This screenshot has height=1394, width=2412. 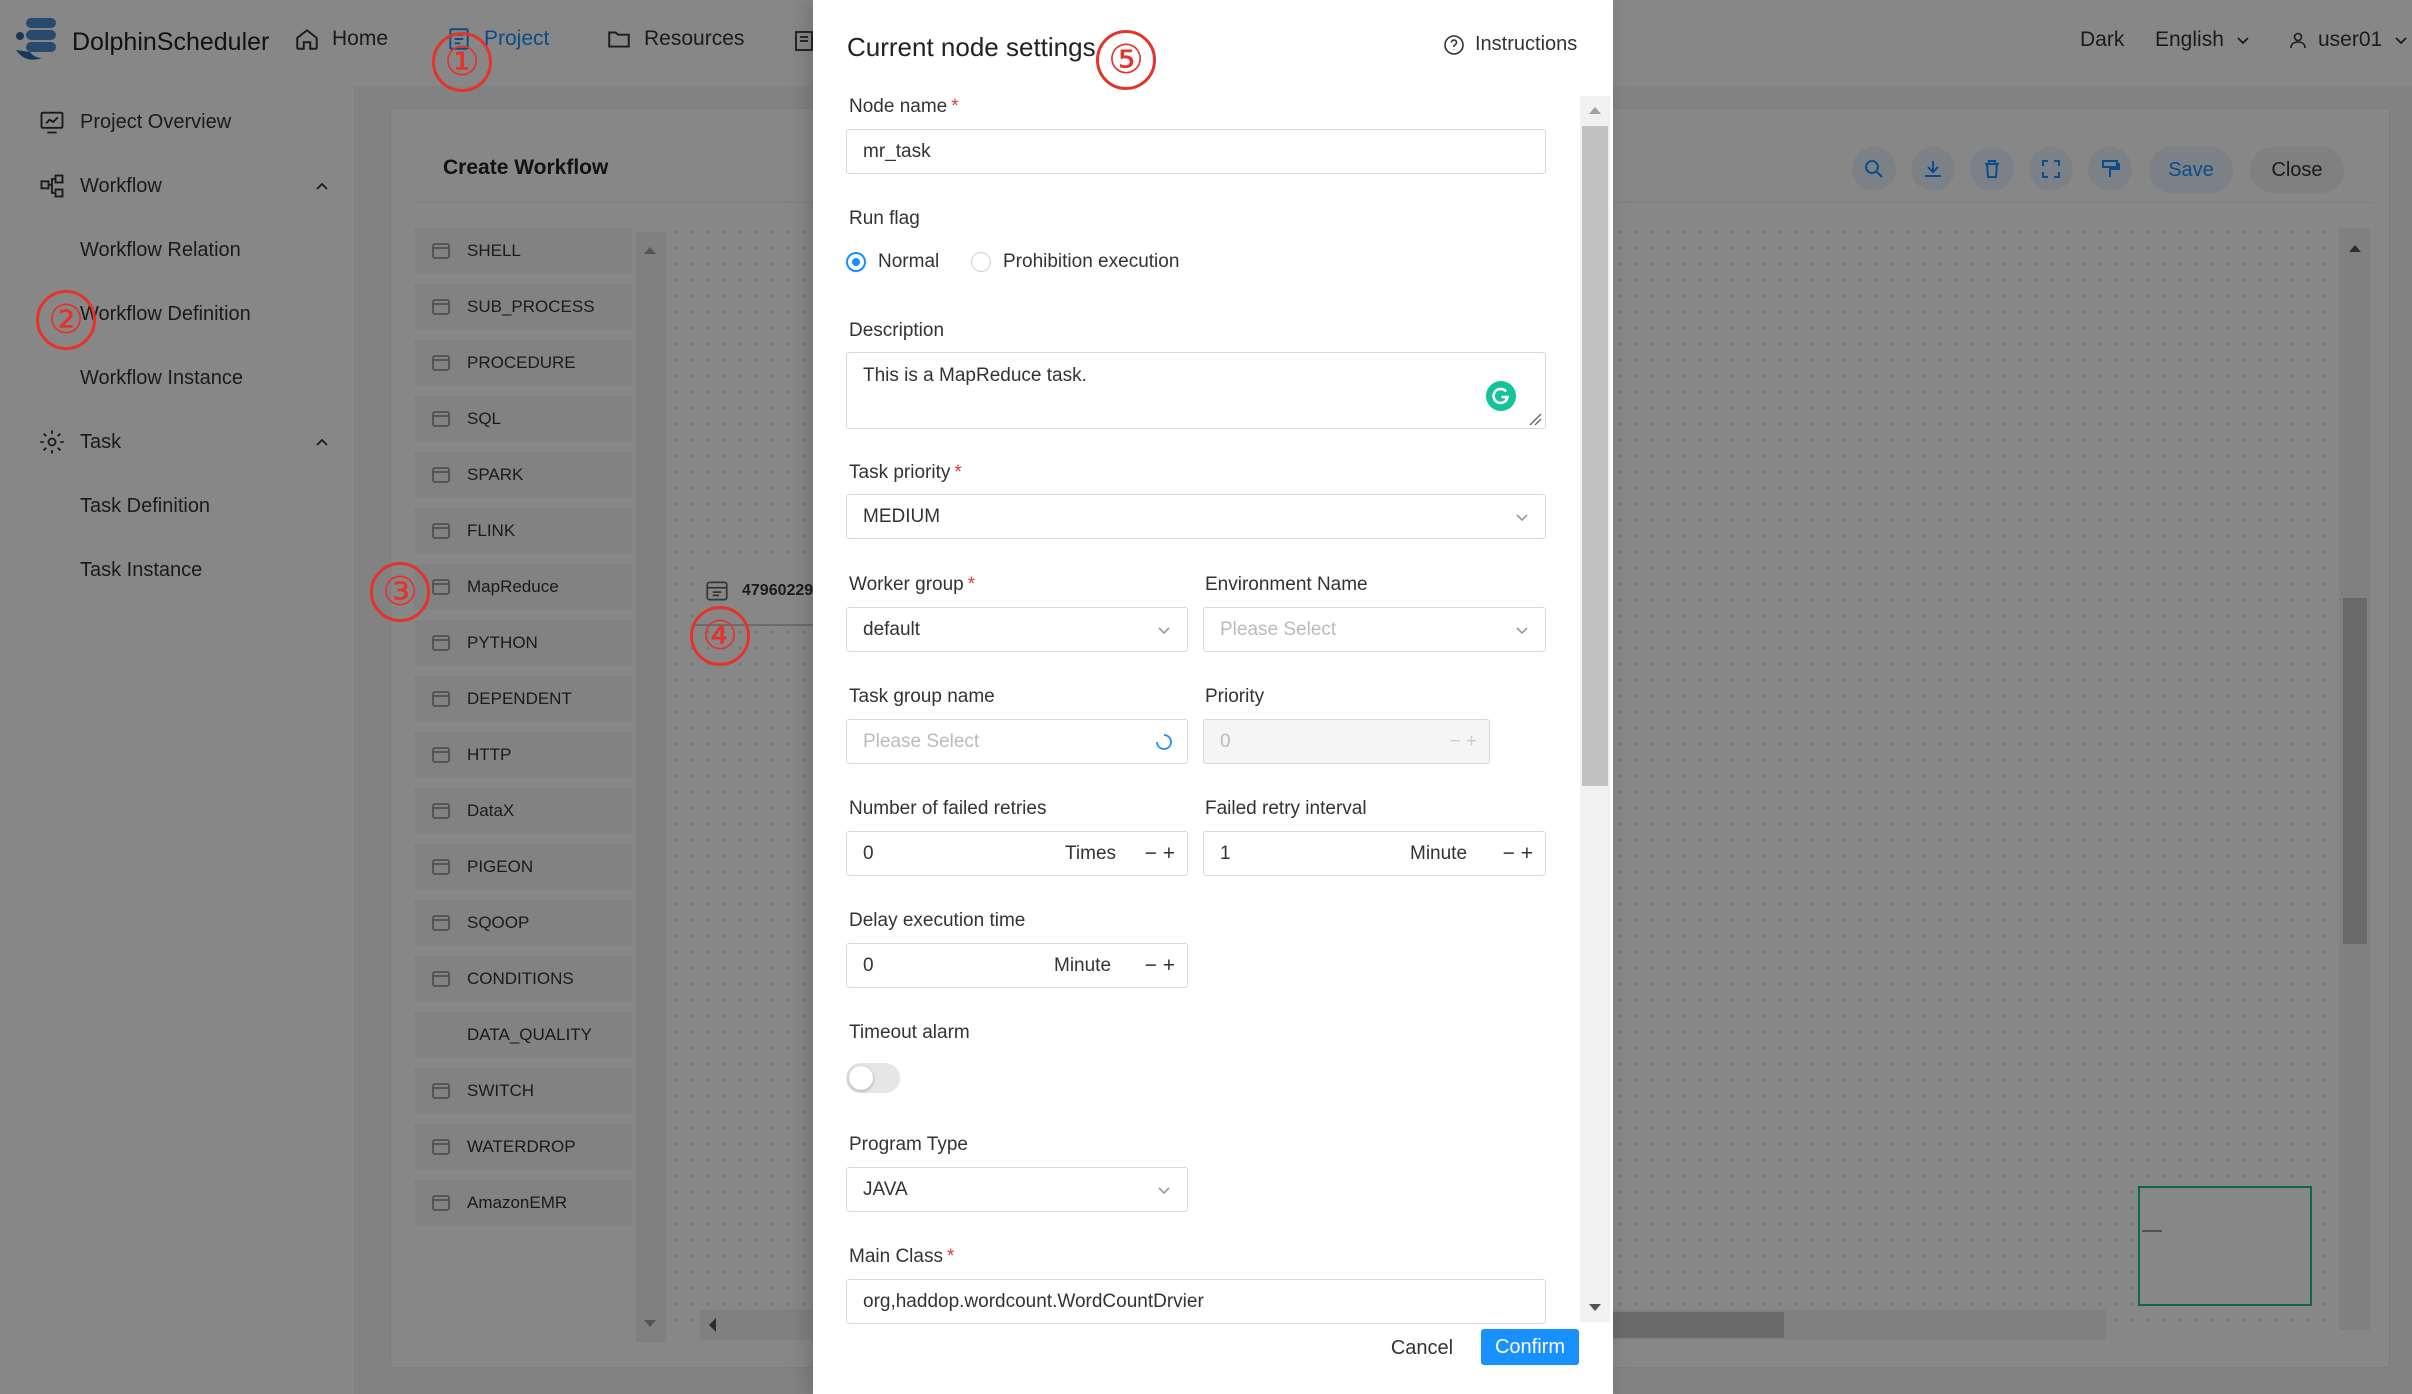 I want to click on failed-retries-unit: Times, so click(x=1091, y=853).